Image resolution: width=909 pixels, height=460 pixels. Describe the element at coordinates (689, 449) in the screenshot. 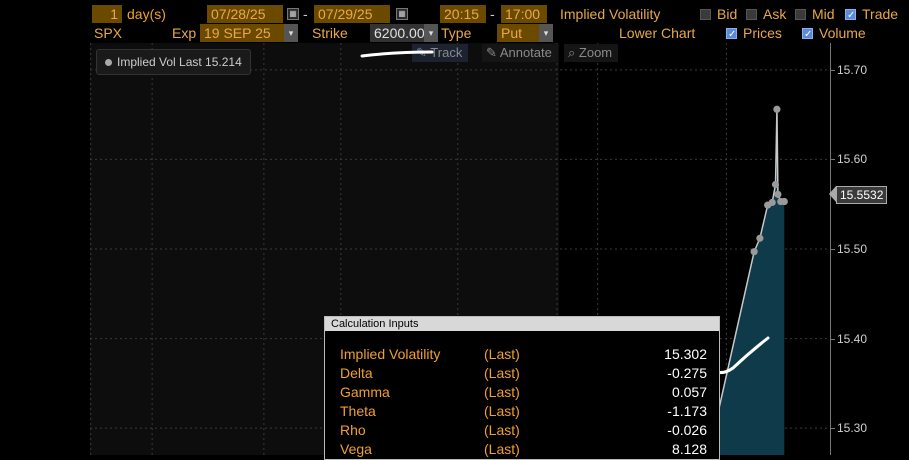

I see `calc-row-value-5: 8.128` at that location.